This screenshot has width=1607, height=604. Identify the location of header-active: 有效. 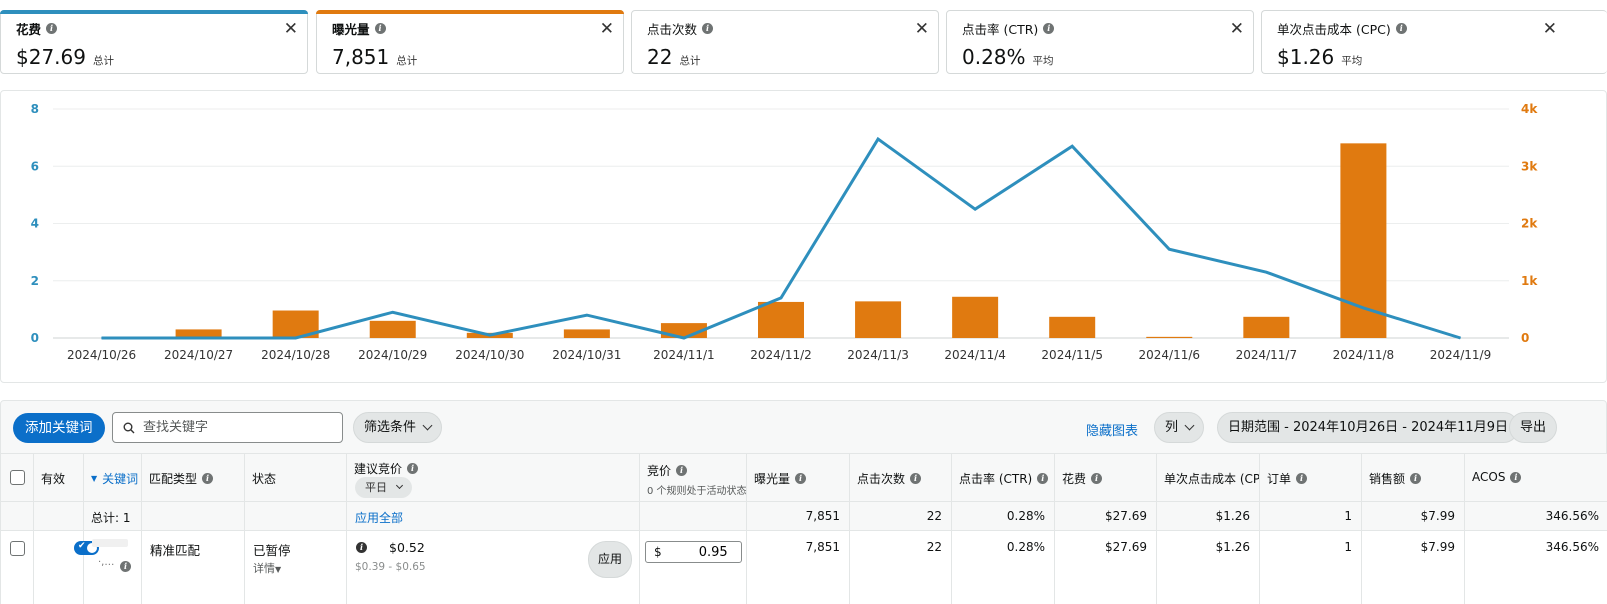
(59, 477).